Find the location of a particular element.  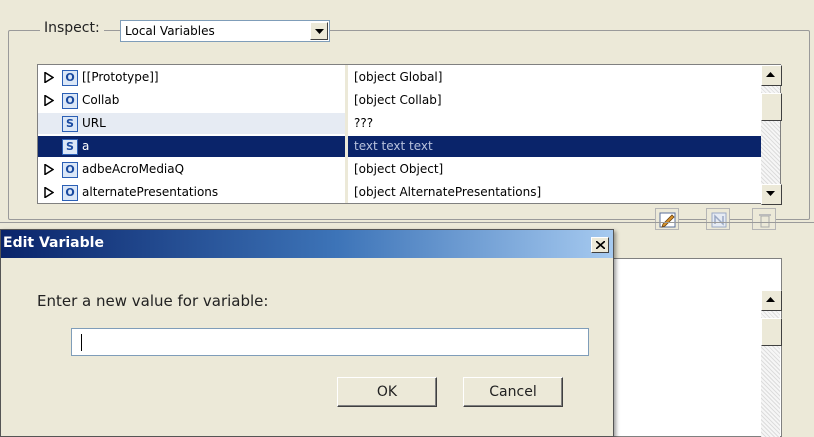

variable-name: Collab is located at coordinates (101, 100).